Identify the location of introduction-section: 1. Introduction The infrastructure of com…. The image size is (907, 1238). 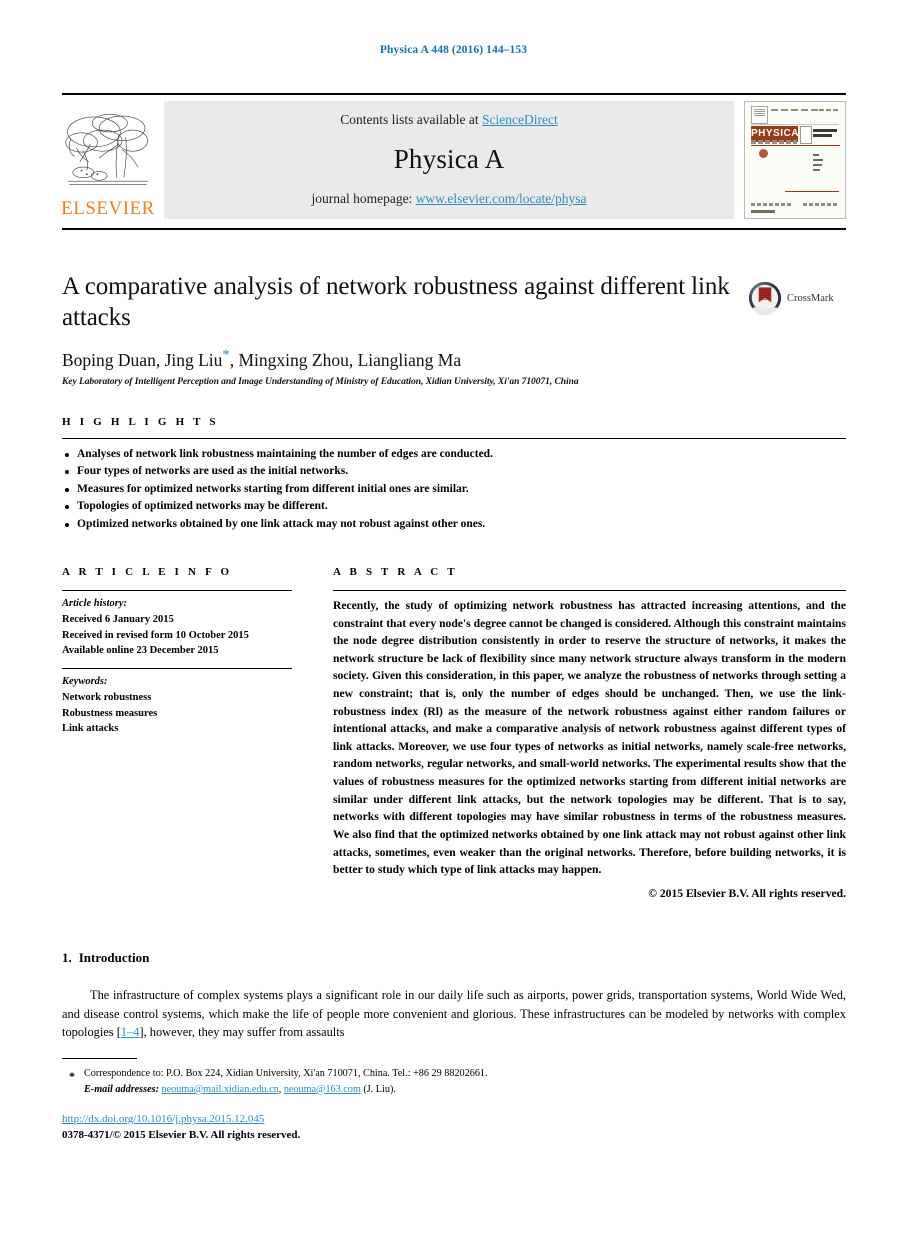
(454, 1002).